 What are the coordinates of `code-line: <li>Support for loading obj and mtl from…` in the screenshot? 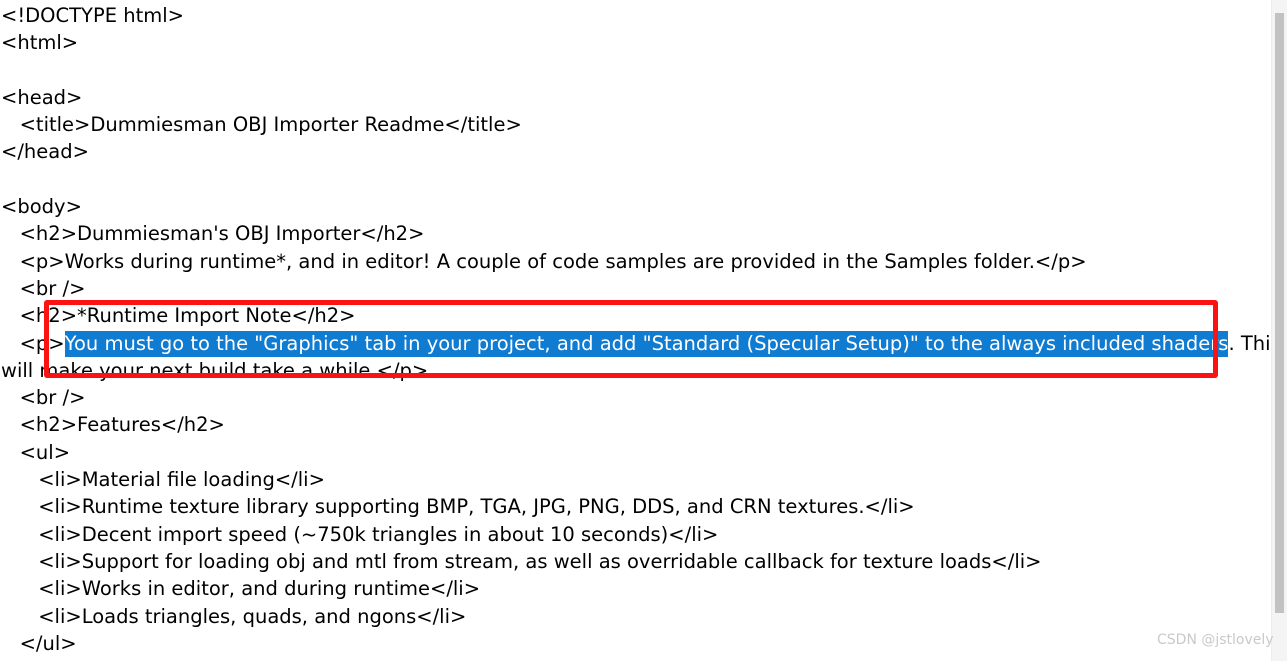 It's located at (521, 561).